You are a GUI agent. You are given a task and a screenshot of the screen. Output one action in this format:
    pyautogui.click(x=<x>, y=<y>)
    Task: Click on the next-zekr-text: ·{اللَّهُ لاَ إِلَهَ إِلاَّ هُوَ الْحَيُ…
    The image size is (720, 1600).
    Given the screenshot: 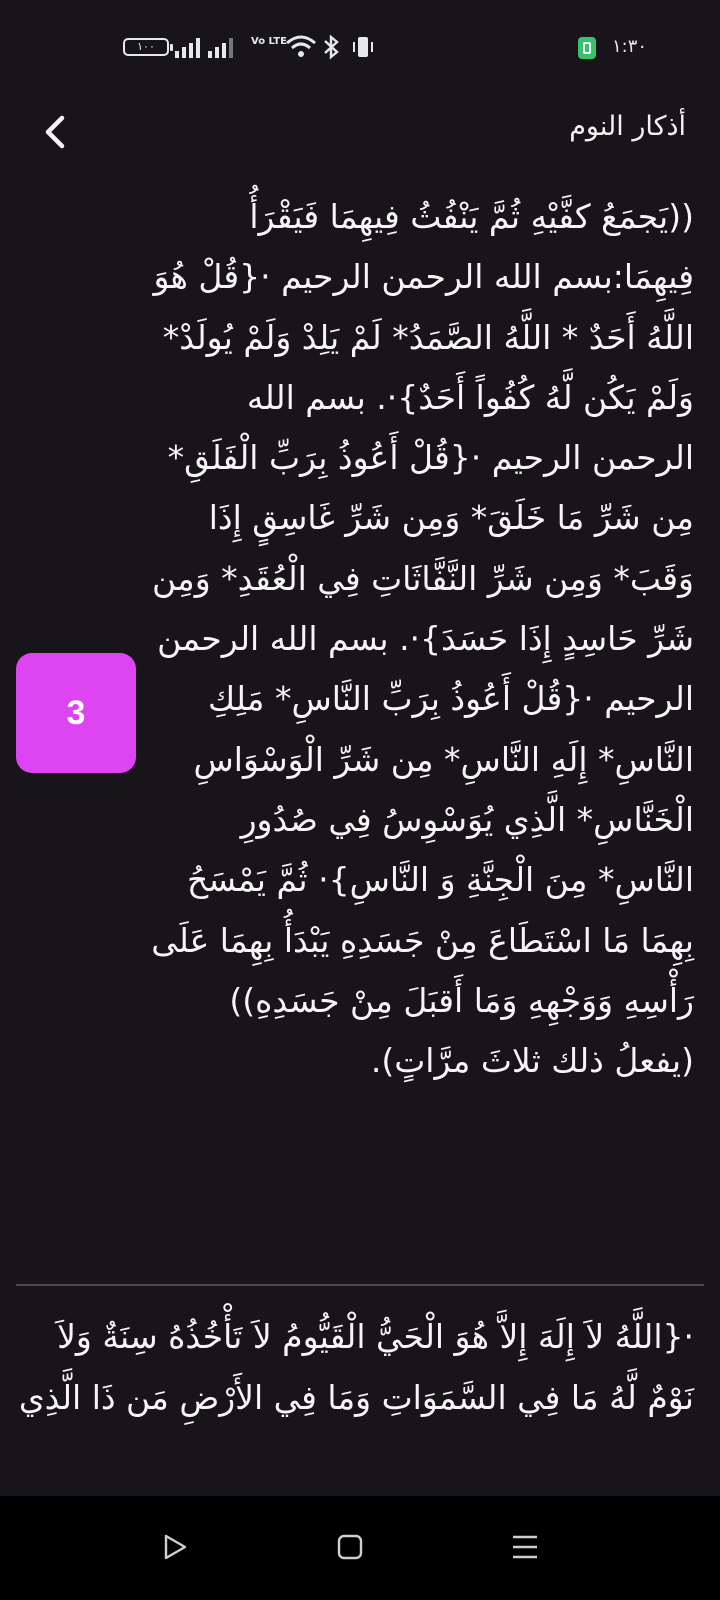 What is the action you would take?
    pyautogui.click(x=356, y=1367)
    